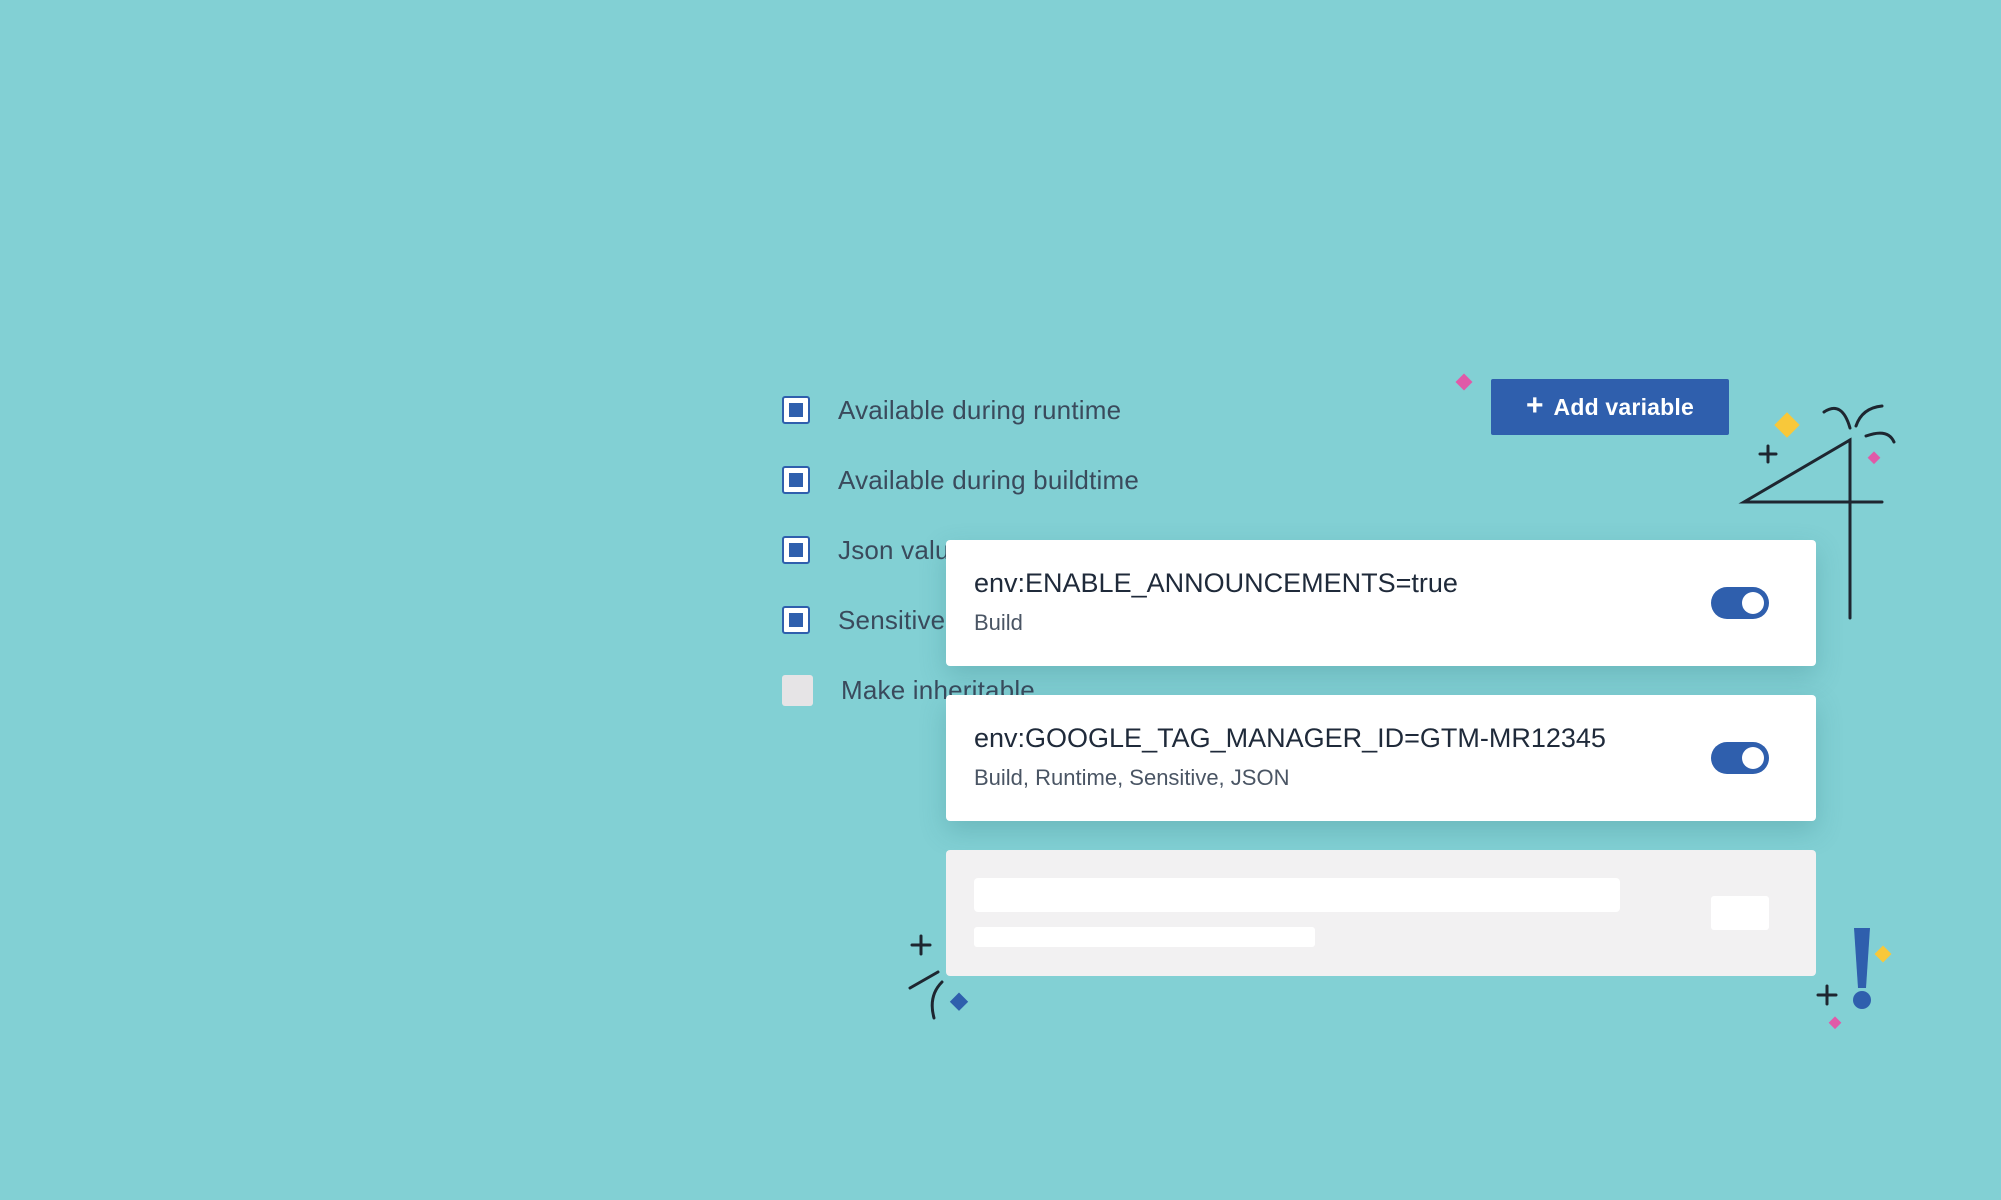 The width and height of the screenshot is (2001, 1200). I want to click on plus-icon: +, so click(1535, 405).